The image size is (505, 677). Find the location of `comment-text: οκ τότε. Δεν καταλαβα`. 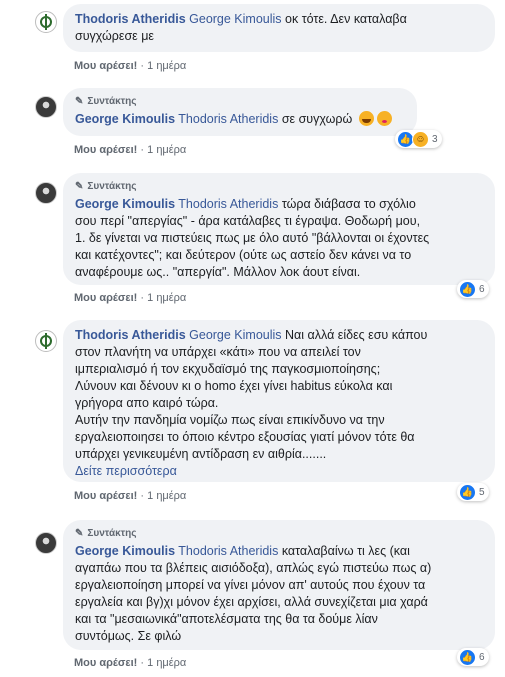

comment-text: οκ τότε. Δεν καταλαβα is located at coordinates (346, 19).